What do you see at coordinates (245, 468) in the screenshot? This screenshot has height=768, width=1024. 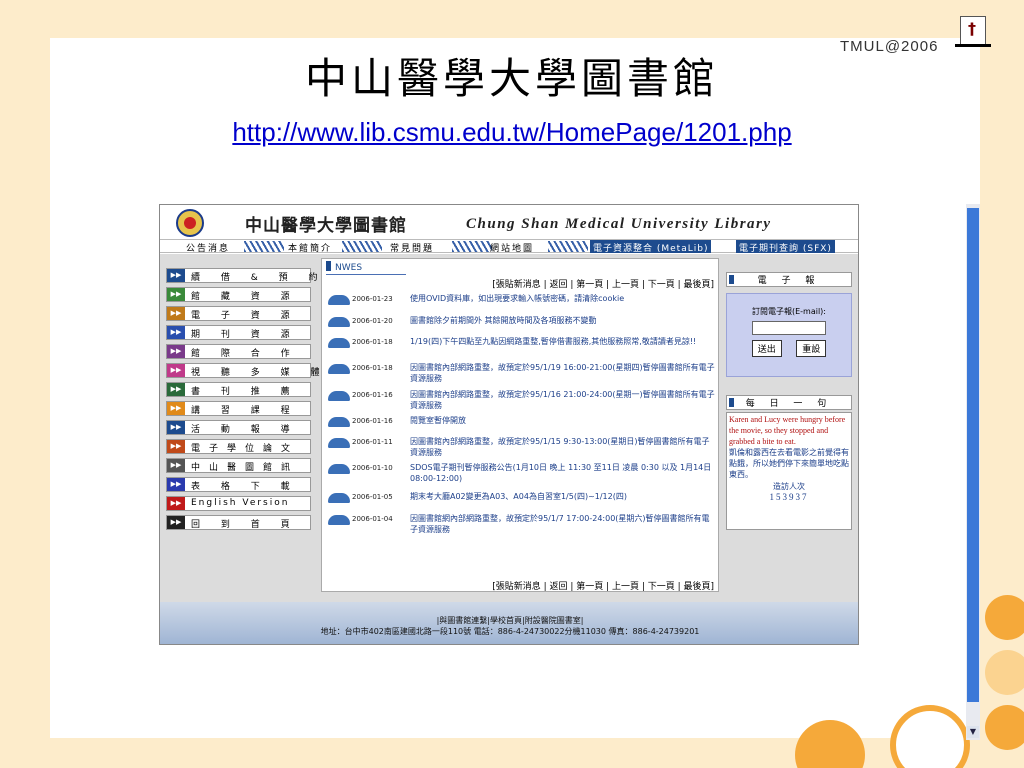 I see `sidebar-item-label: 中山醫圖館訊` at bounding box center [245, 468].